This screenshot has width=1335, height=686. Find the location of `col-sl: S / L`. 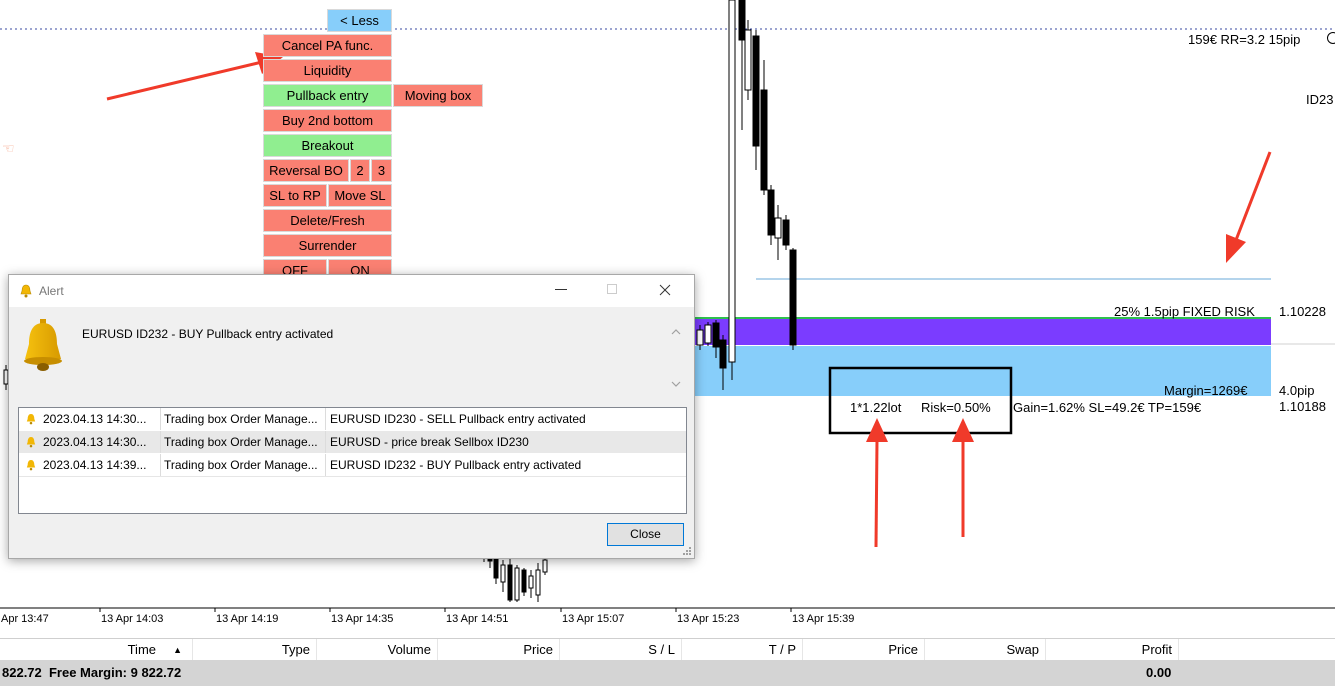

col-sl: S / L is located at coordinates (621, 650).